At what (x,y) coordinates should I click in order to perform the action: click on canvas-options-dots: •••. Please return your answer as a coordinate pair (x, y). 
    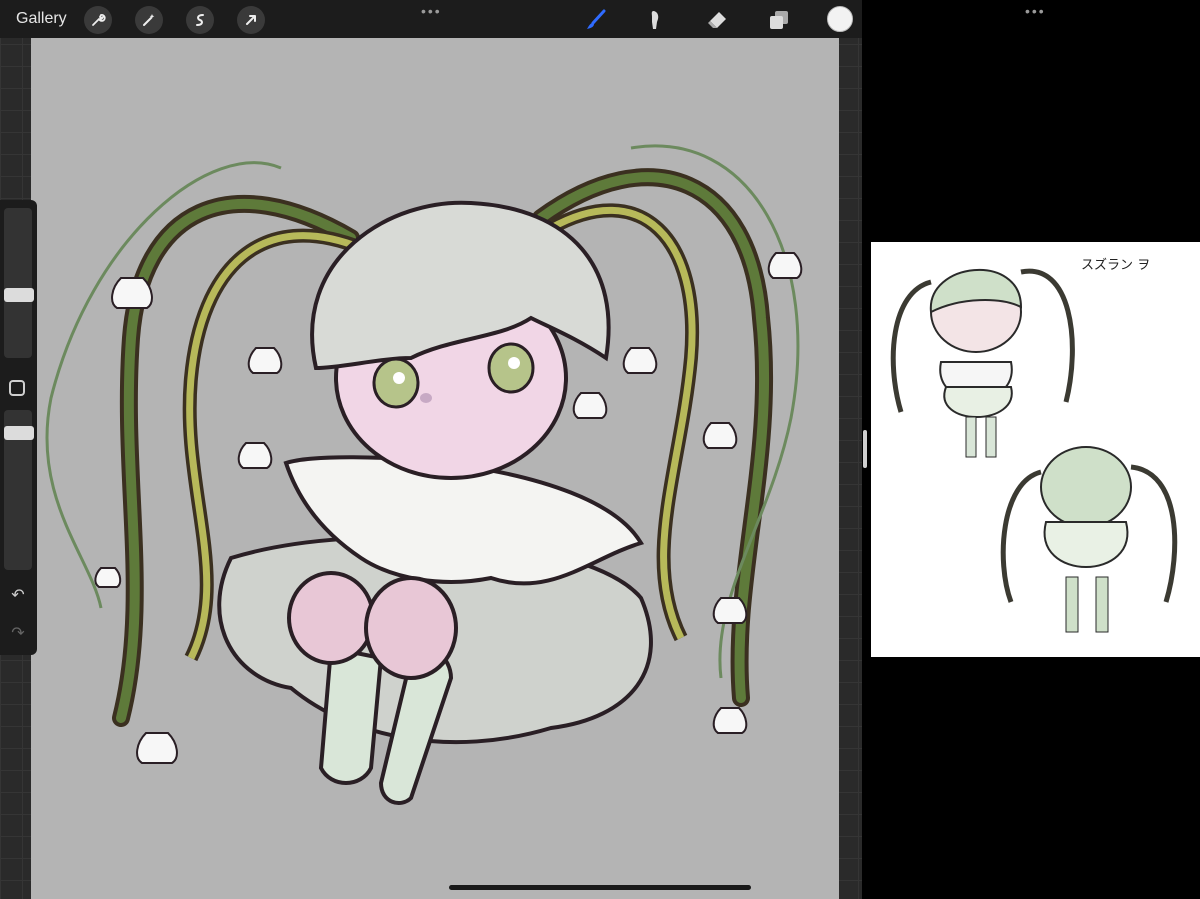
    Looking at the image, I should click on (431, 11).